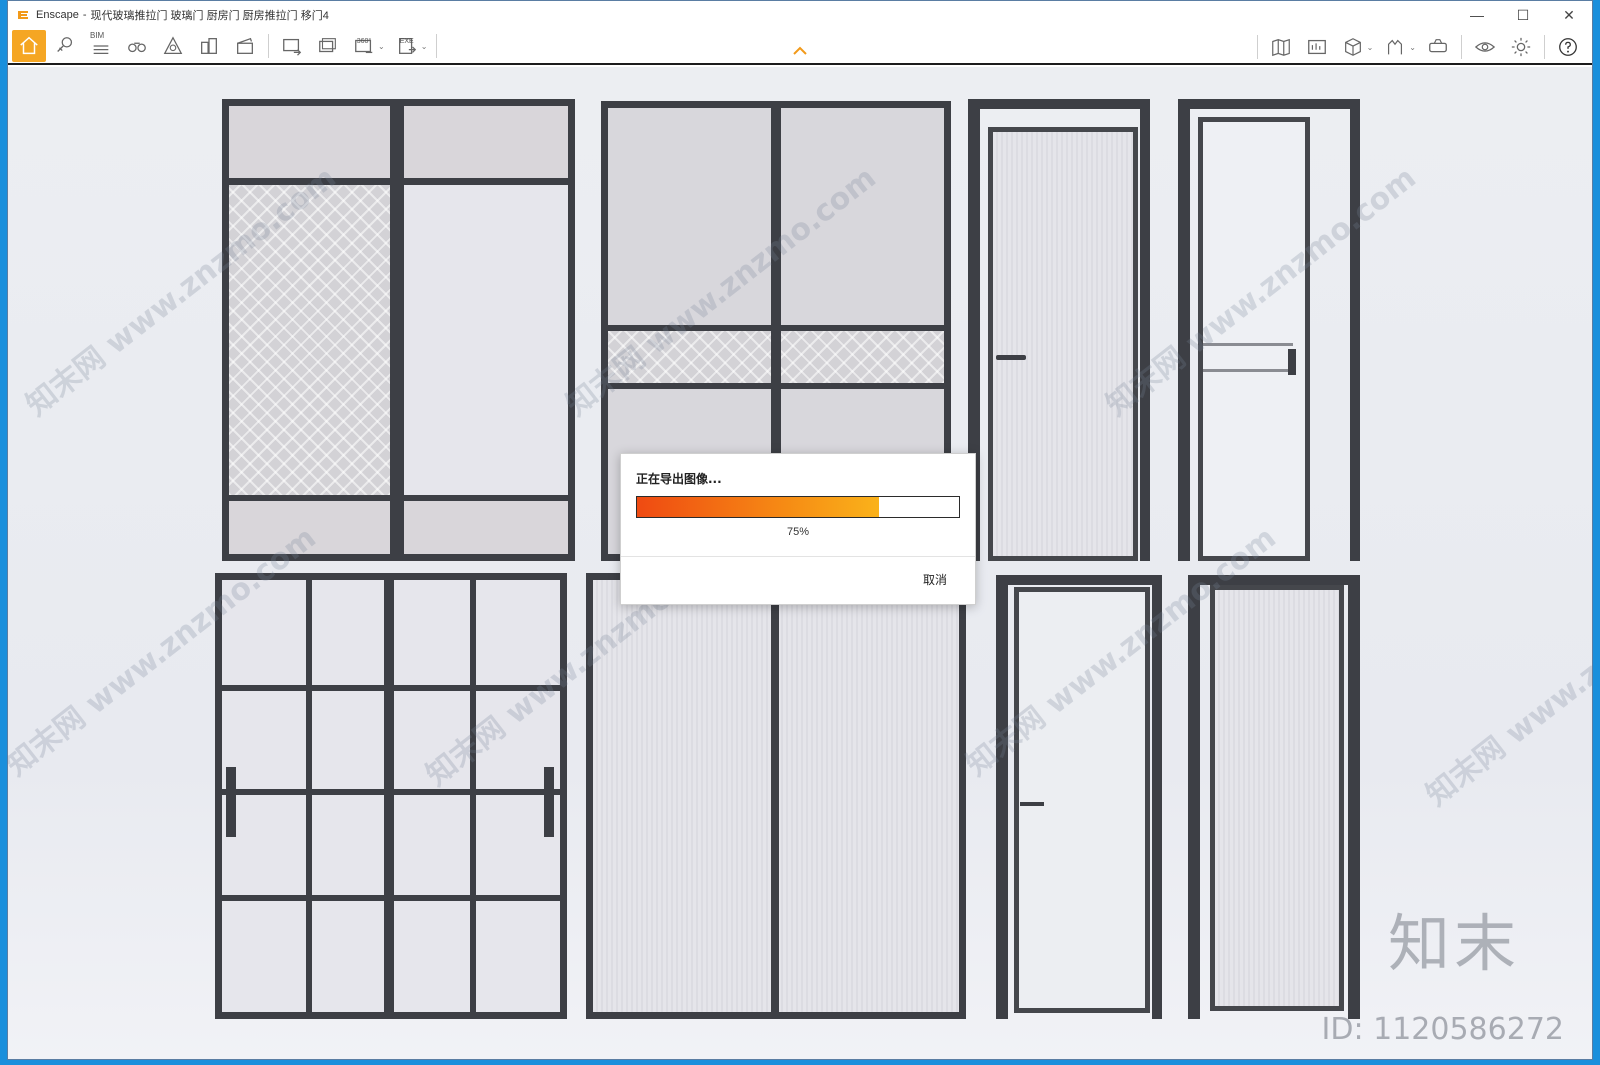 The image size is (1600, 1065). I want to click on batch-render-button, so click(328, 46).